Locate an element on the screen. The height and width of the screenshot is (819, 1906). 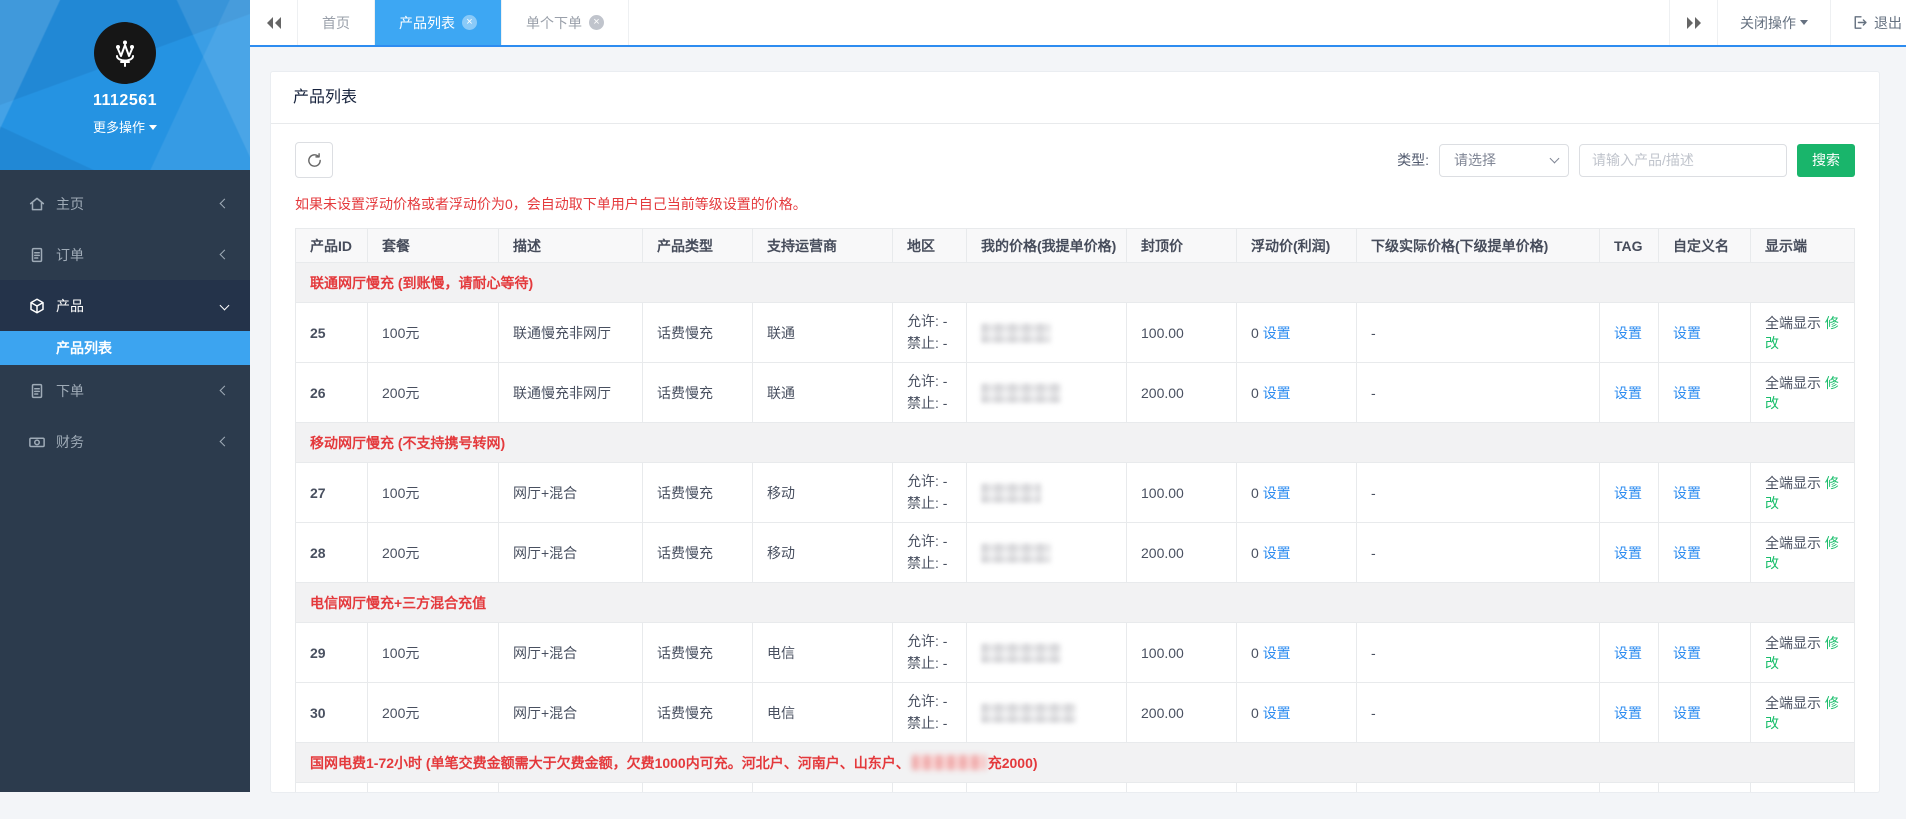
document-icon is located at coordinates (37, 254).